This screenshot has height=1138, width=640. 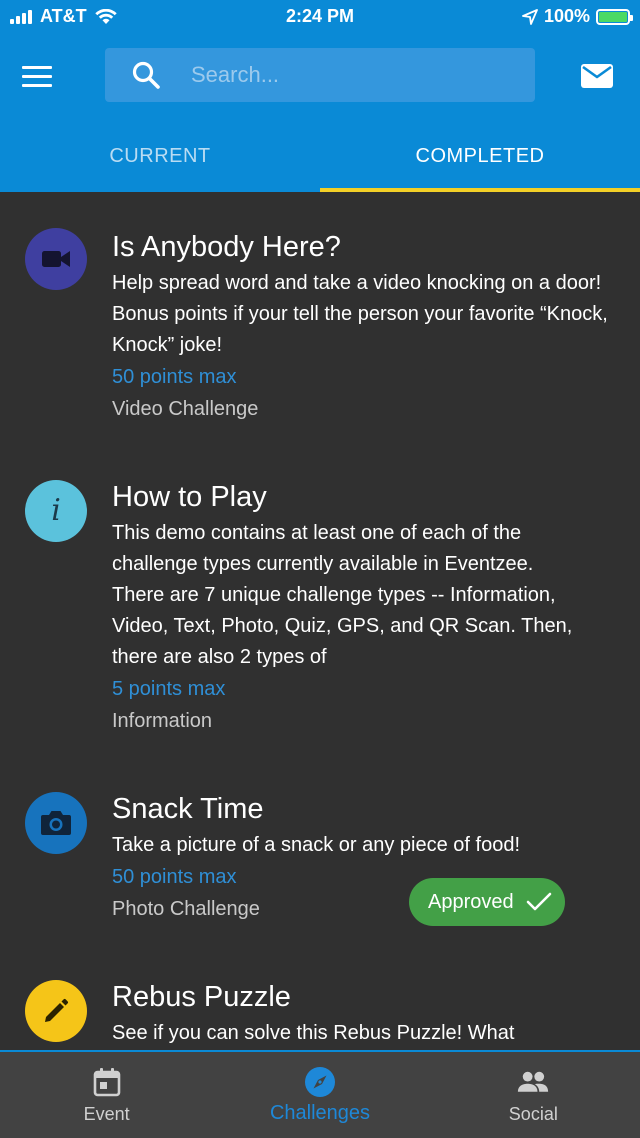 I want to click on video-camera-icon, so click(x=56, y=259).